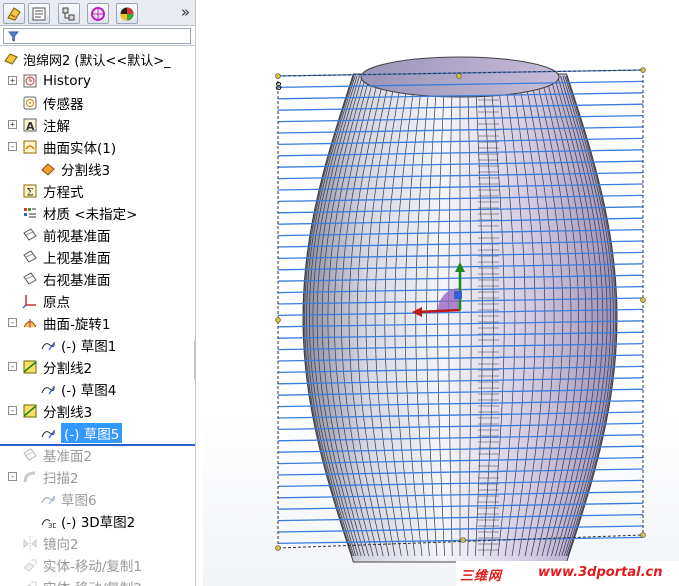  What do you see at coordinates (97, 565) in the screenshot?
I see `tree-item: 实体-移动/复制1` at bounding box center [97, 565].